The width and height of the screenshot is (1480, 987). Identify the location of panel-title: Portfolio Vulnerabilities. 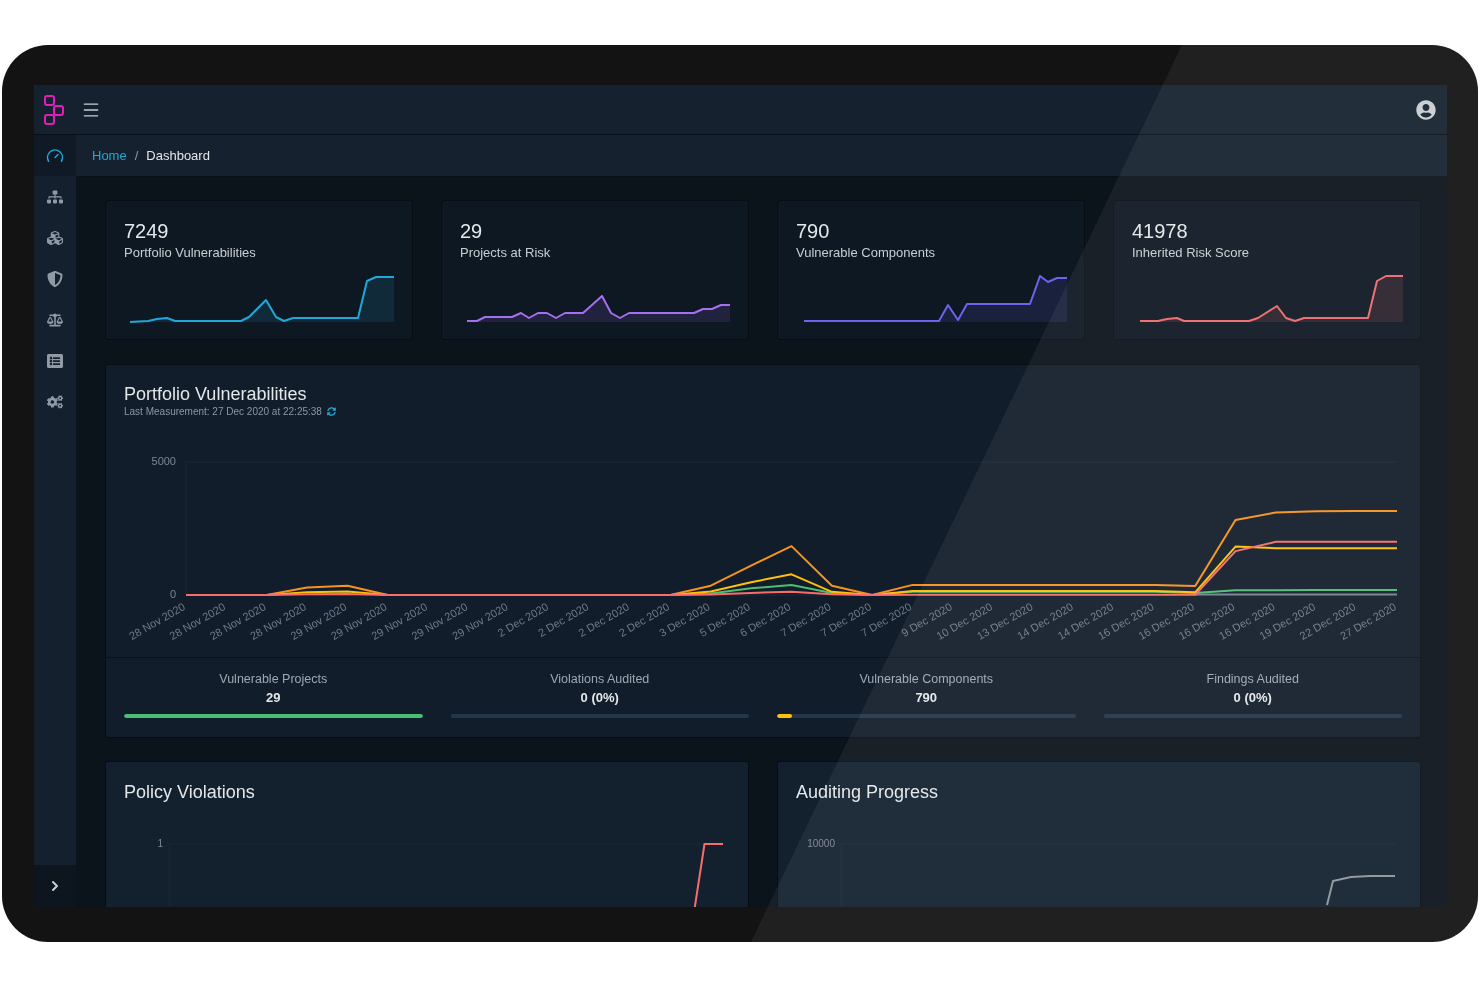
(215, 394).